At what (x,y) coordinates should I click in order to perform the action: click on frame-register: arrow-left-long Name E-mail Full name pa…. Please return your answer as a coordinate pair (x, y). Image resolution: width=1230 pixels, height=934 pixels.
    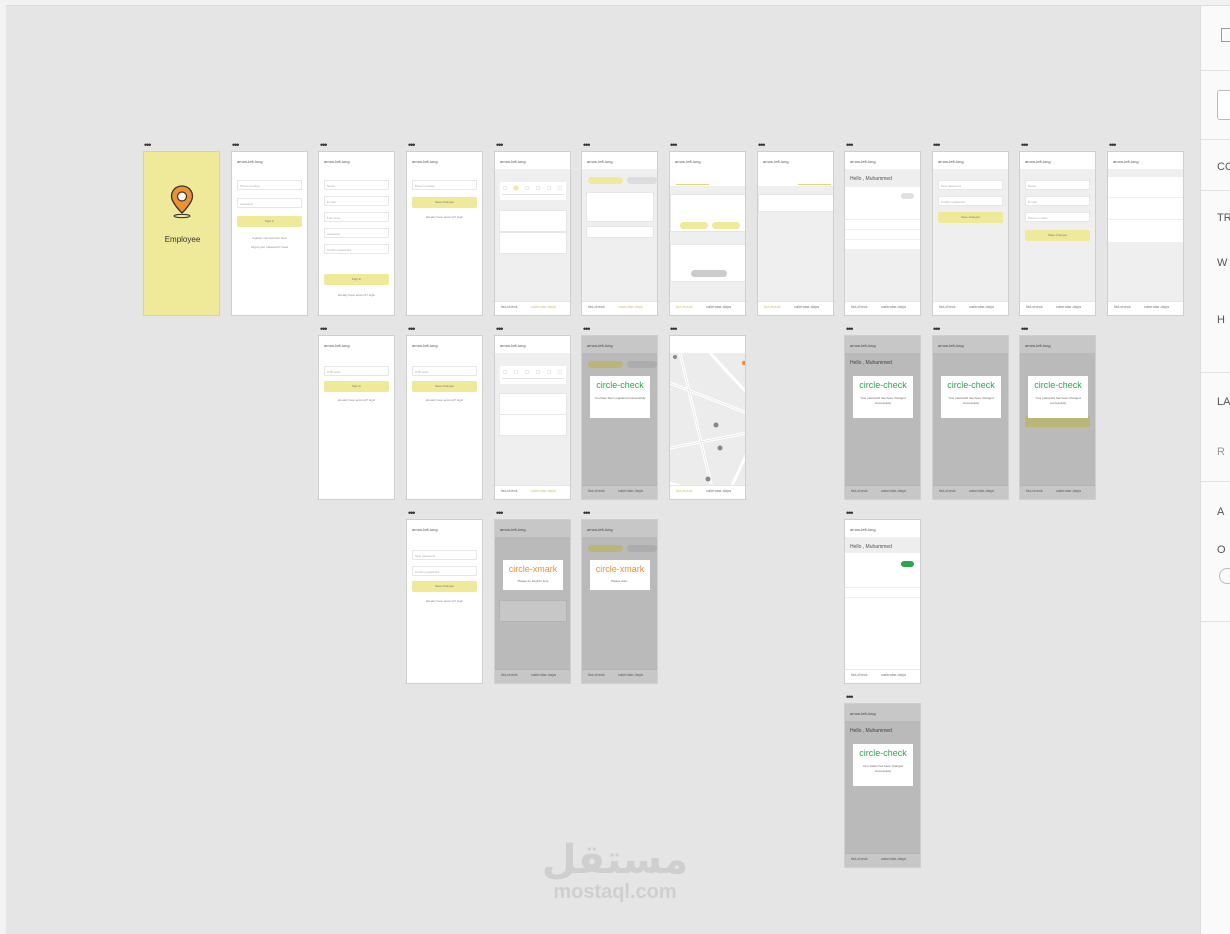
    Looking at the image, I should click on (356, 233).